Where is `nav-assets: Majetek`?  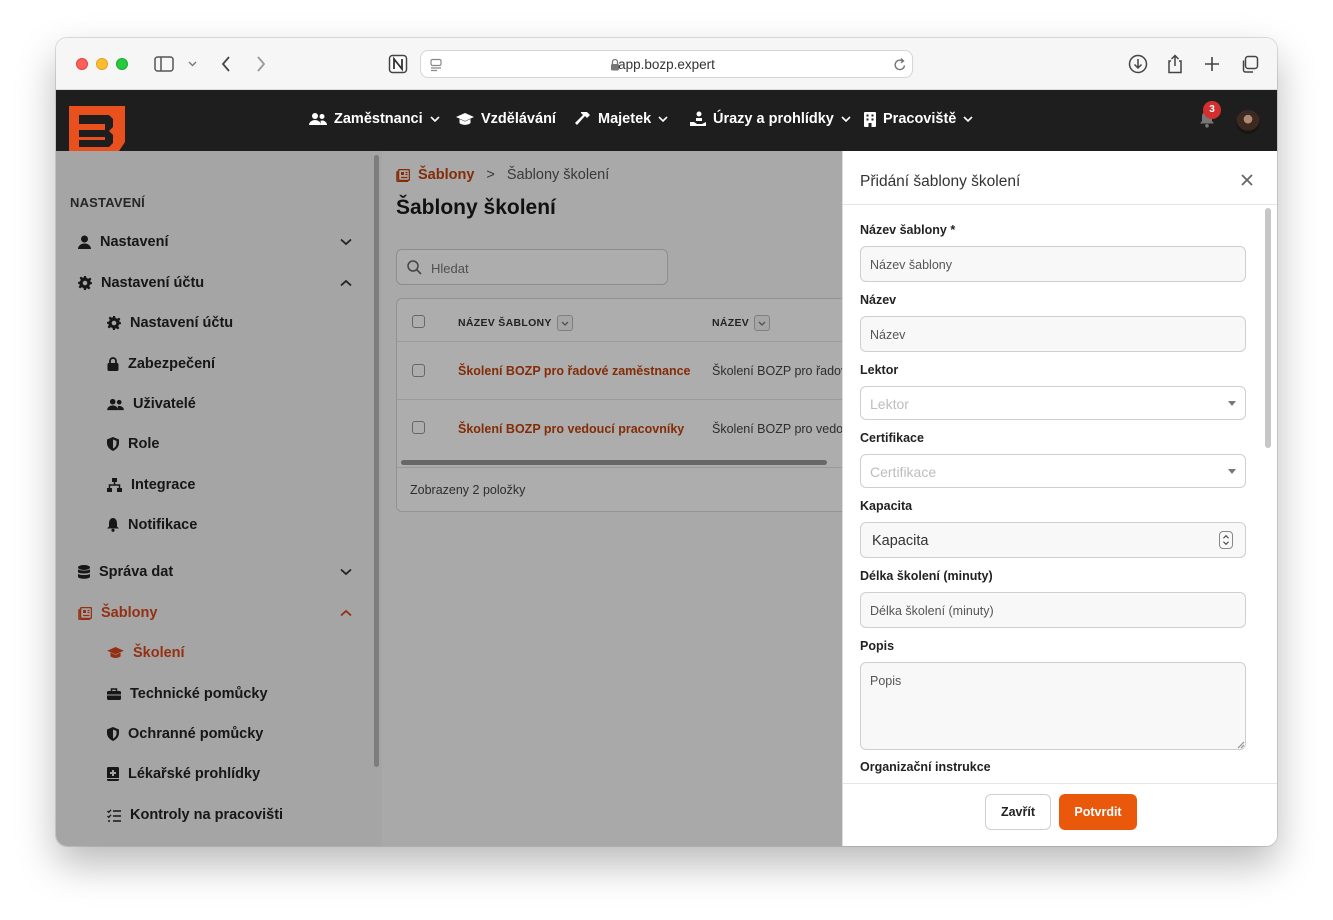 nav-assets: Majetek is located at coordinates (621, 119).